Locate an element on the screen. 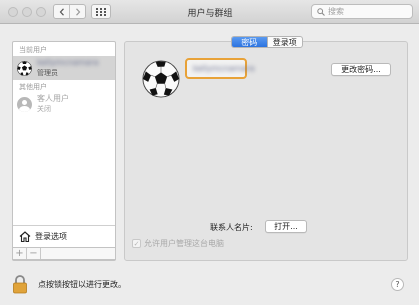 This screenshot has height=305, width=419. search-icon is located at coordinates (321, 11).